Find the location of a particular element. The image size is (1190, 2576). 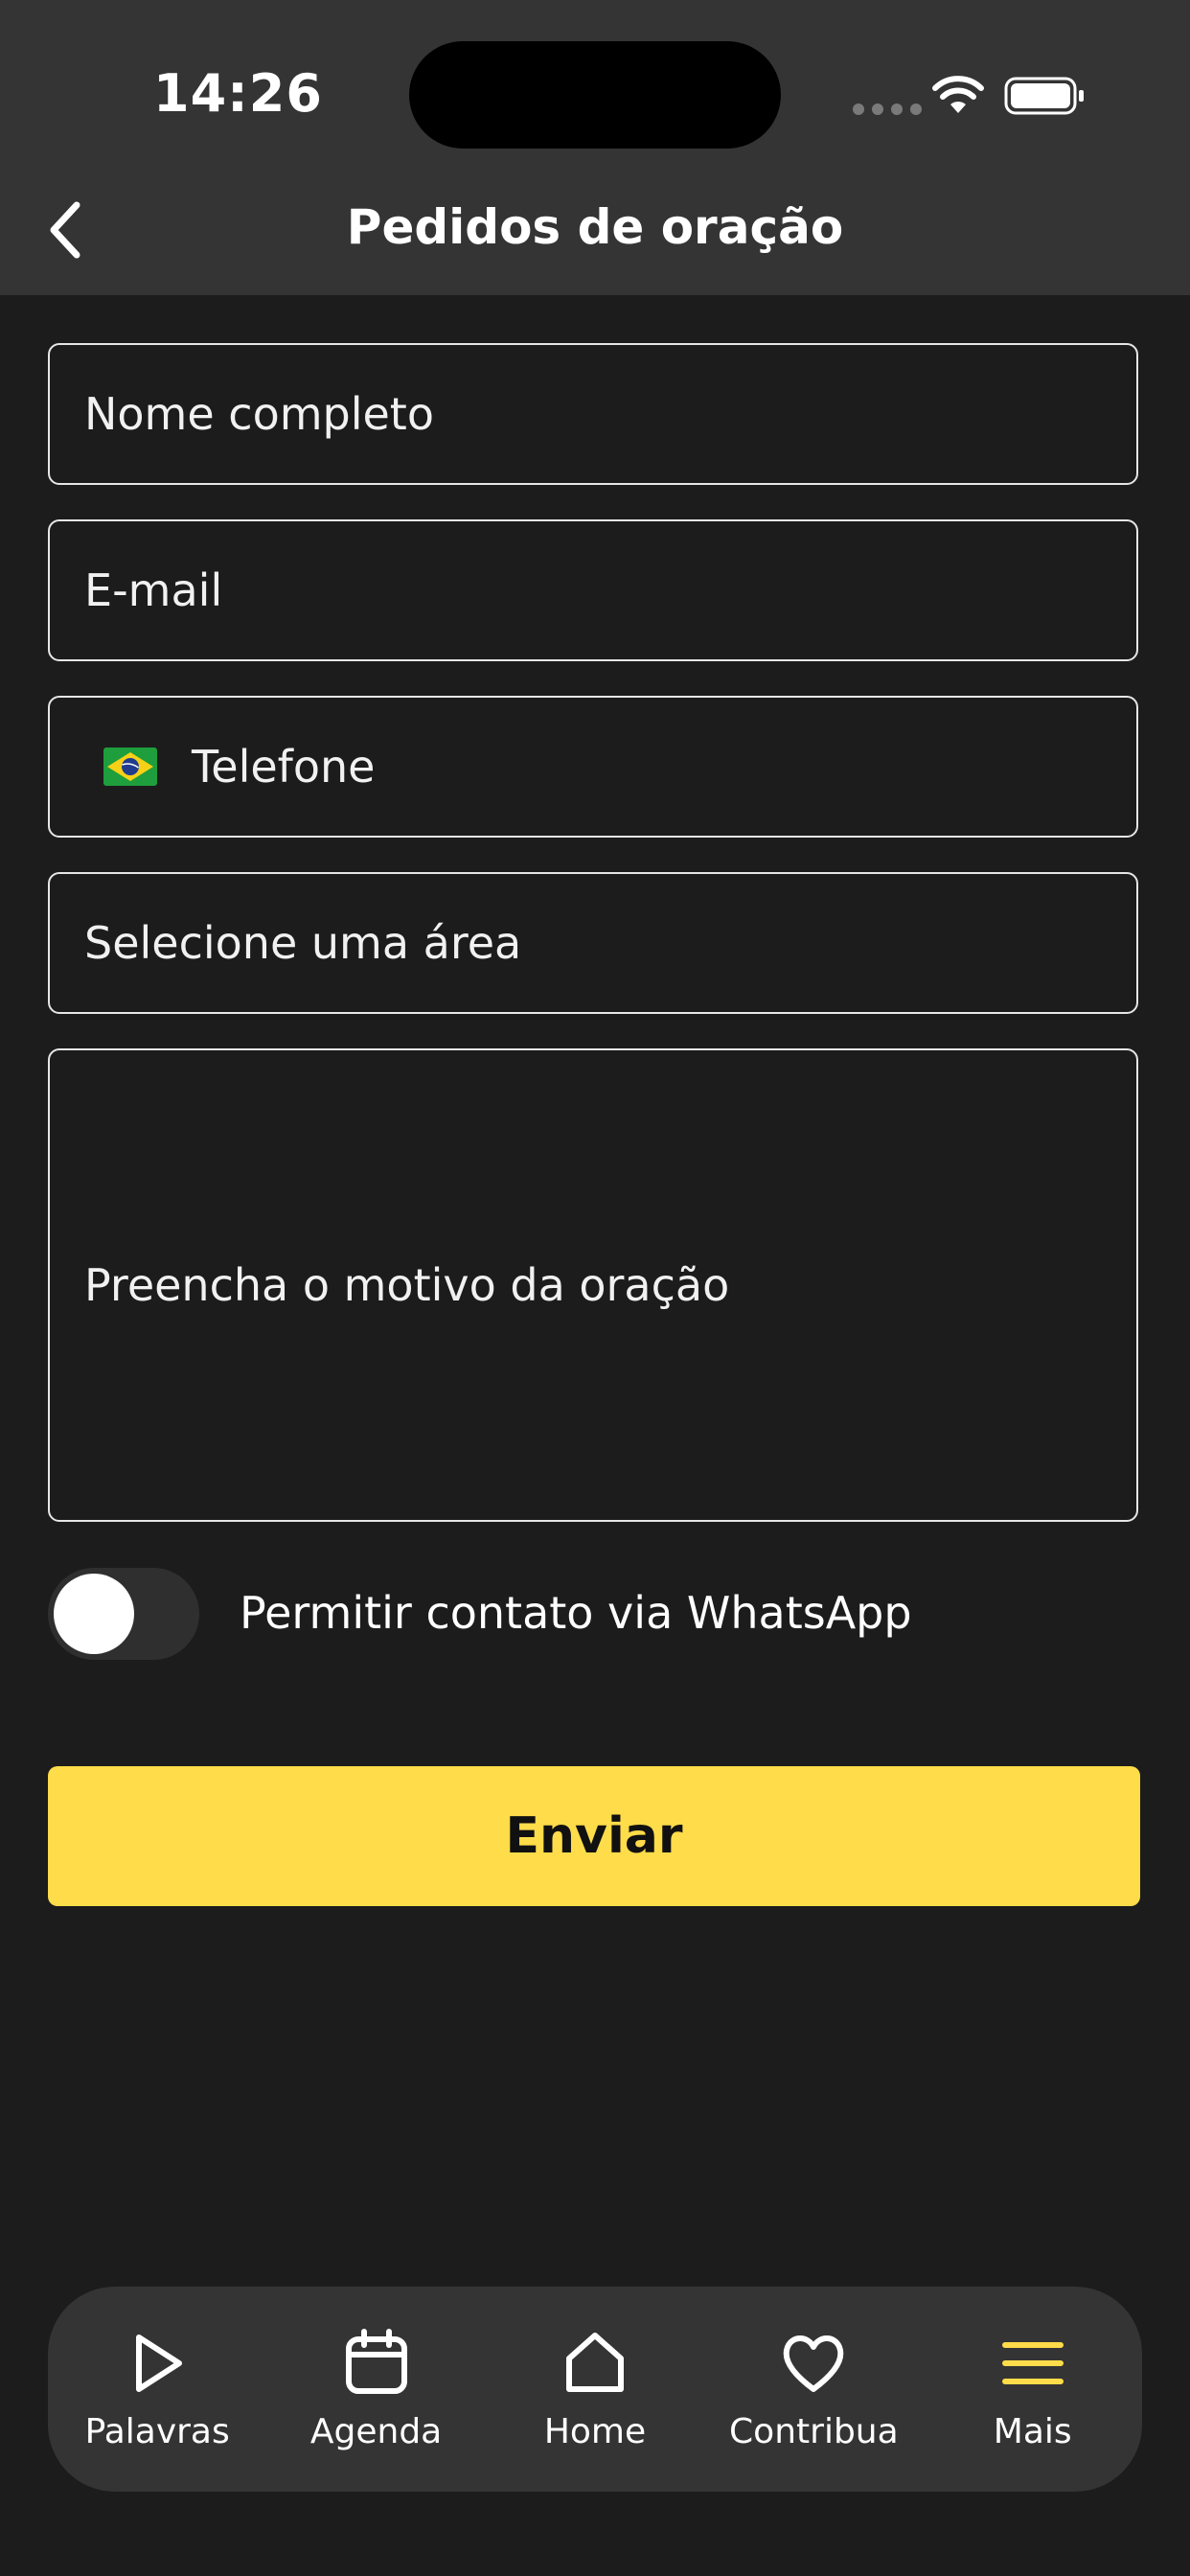

heart-icon is located at coordinates (814, 2363).